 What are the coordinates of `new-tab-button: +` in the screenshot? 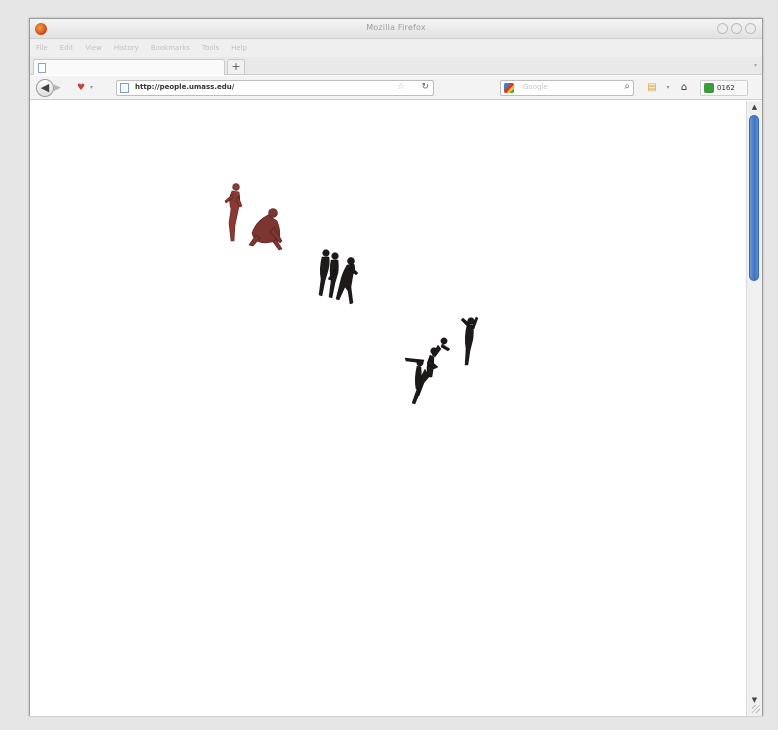 It's located at (236, 67).